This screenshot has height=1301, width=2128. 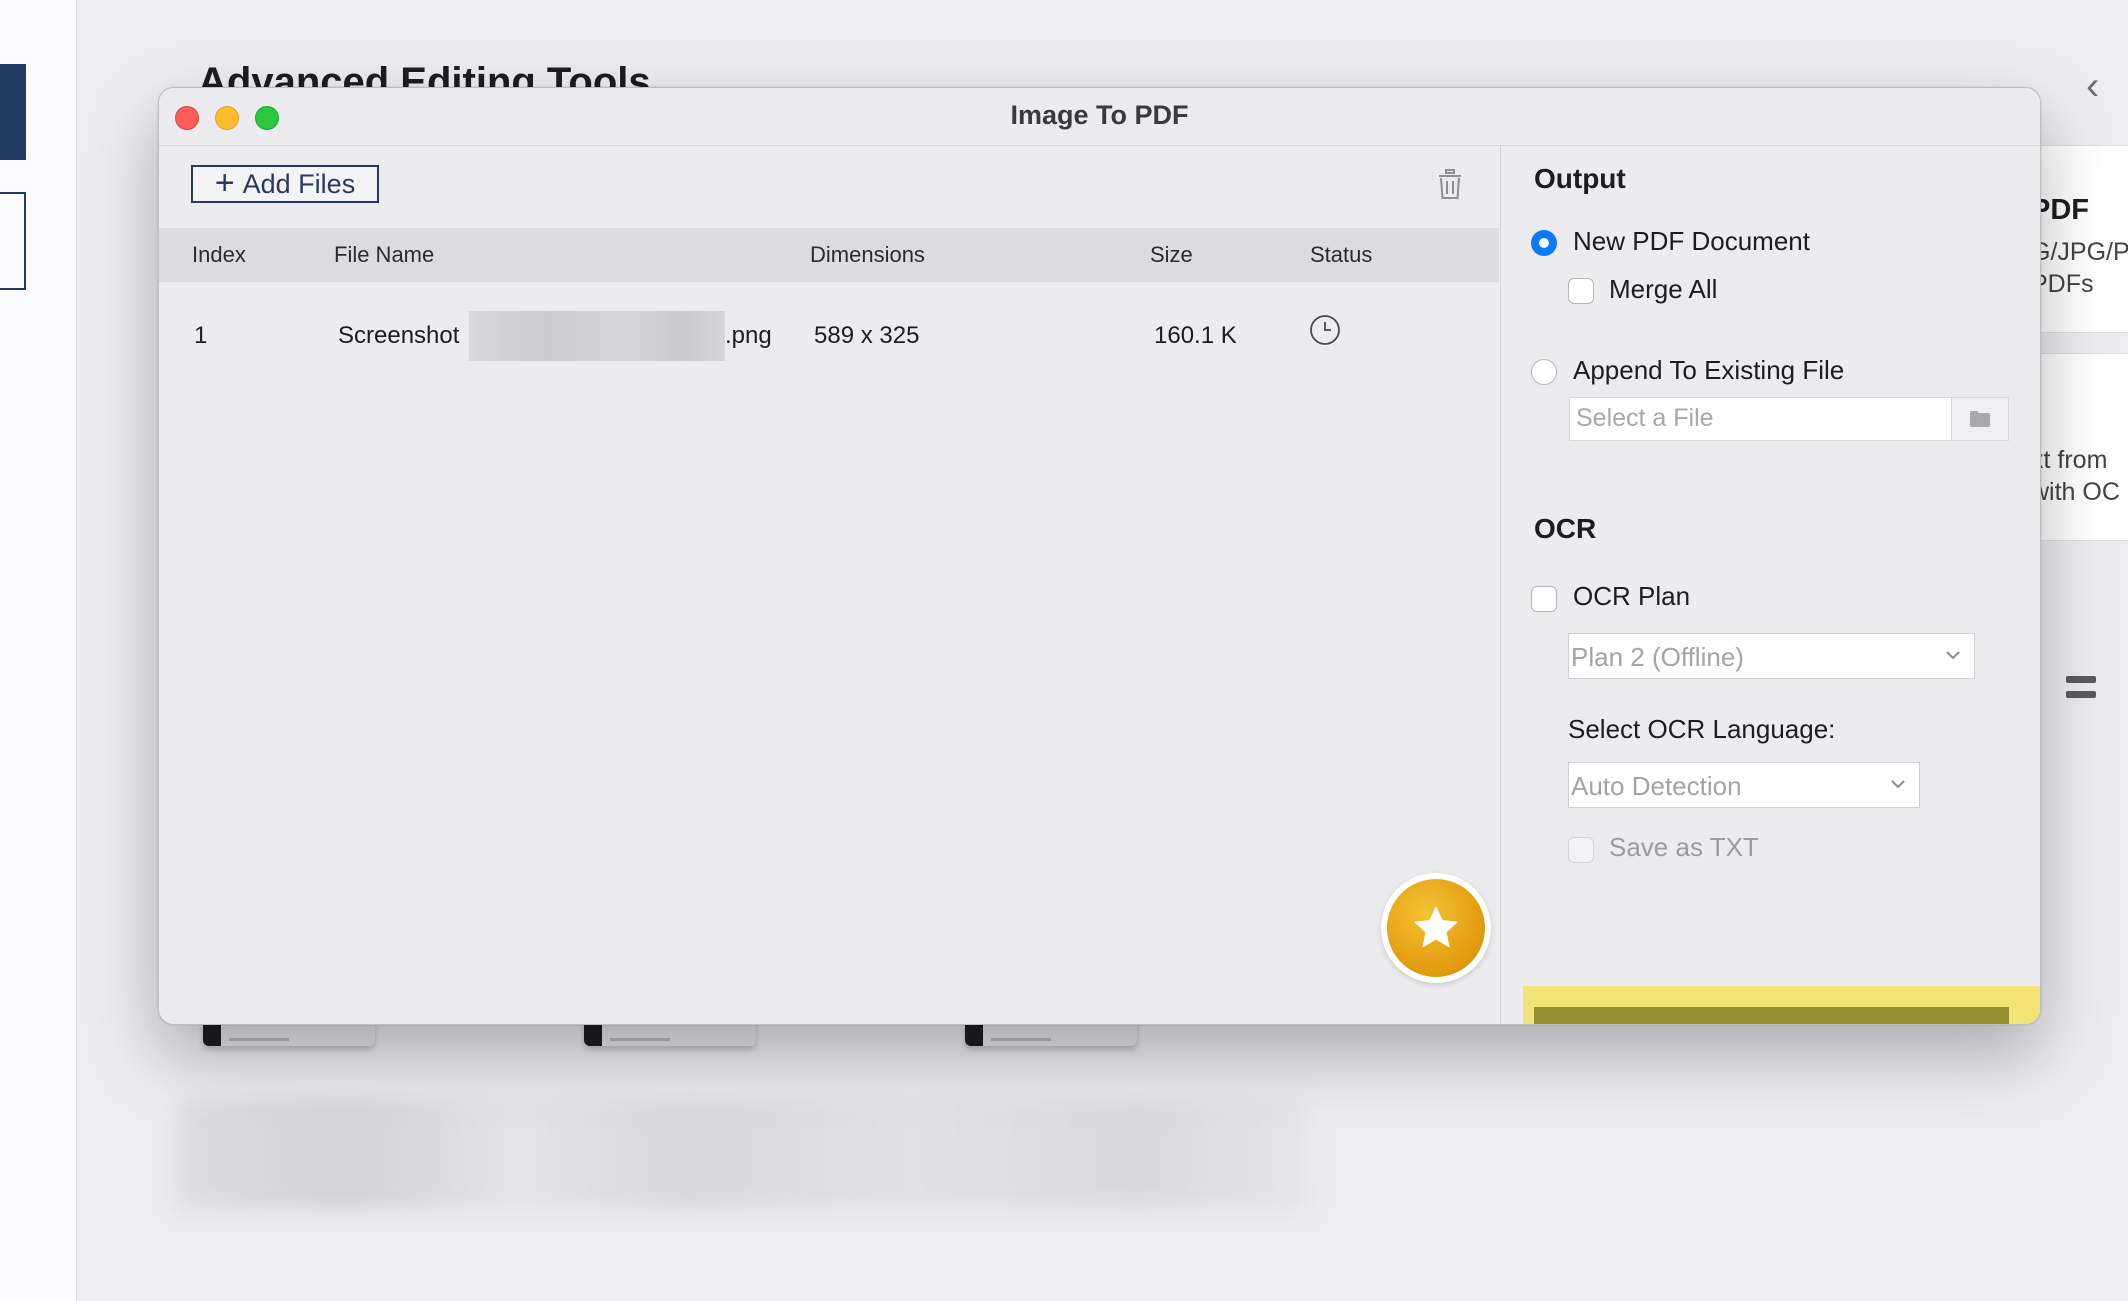 What do you see at coordinates (867, 335) in the screenshot?
I see `row-dimensions: 589 x 325` at bounding box center [867, 335].